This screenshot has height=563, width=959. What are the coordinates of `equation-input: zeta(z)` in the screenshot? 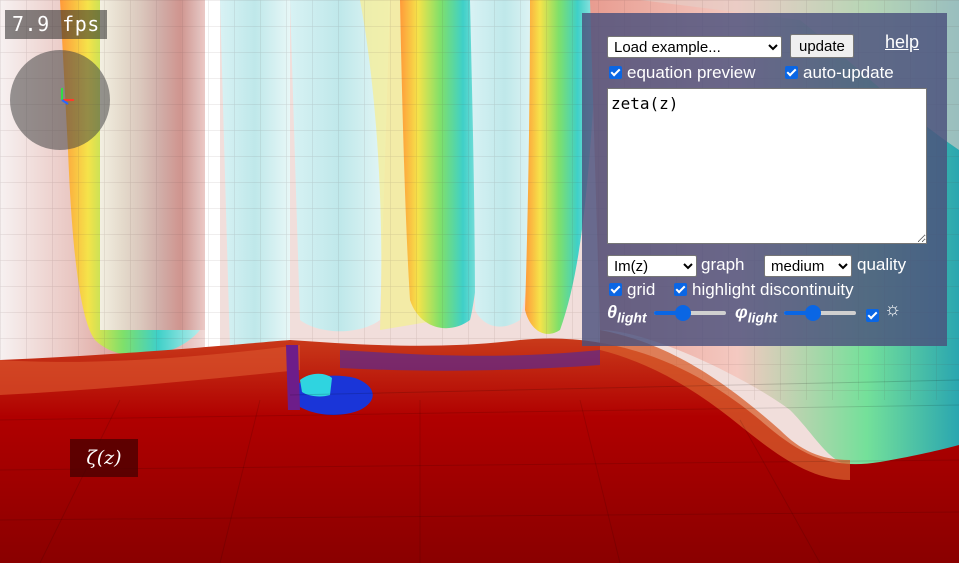 It's located at (767, 166).